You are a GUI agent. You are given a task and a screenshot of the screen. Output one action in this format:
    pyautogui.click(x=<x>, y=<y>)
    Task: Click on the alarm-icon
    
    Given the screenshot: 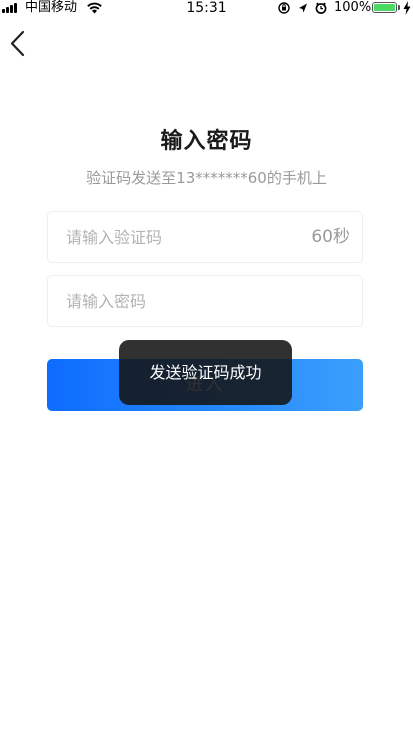 What is the action you would take?
    pyautogui.click(x=321, y=8)
    